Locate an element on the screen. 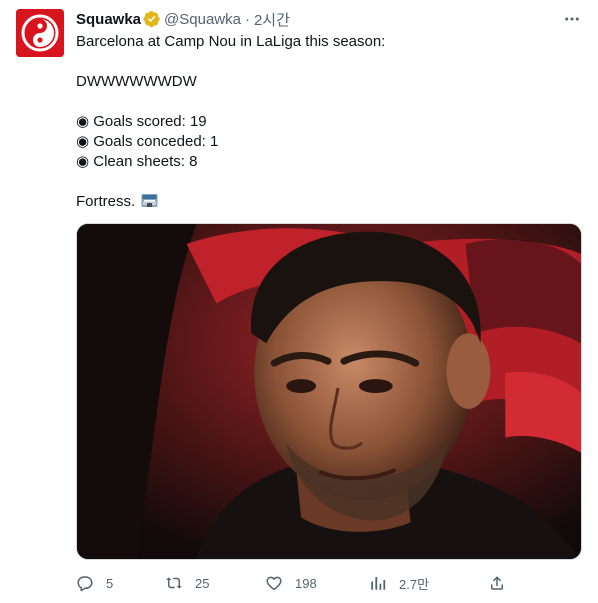 Image resolution: width=598 pixels, height=603 pixels. author-name: Squawka is located at coordinates (108, 19).